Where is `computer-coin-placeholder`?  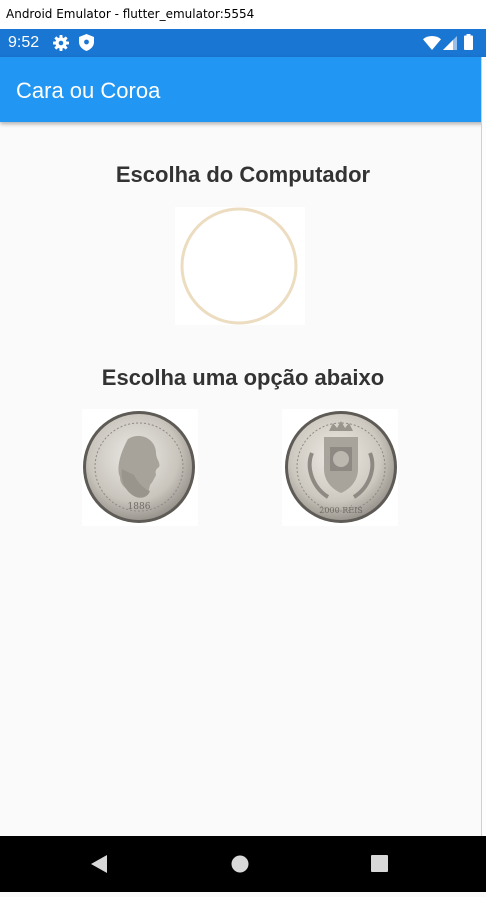
computer-coin-placeholder is located at coordinates (240, 266).